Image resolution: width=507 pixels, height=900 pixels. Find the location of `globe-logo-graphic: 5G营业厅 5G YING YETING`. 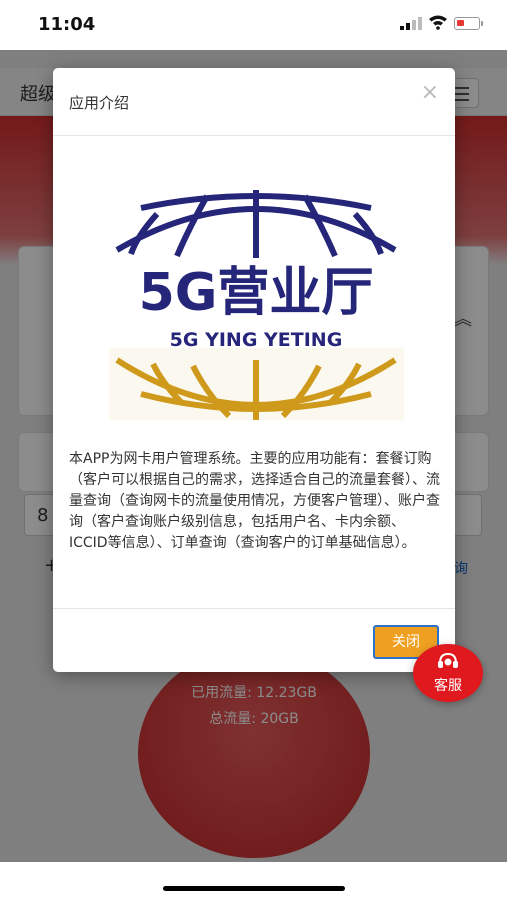

globe-logo-graphic: 5G营业厅 5G YING YETING is located at coordinates (256, 305).